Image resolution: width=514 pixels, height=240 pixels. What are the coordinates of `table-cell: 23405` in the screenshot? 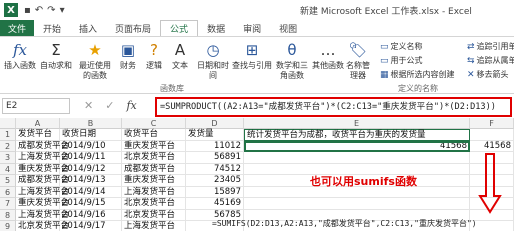 It's located at (215, 181).